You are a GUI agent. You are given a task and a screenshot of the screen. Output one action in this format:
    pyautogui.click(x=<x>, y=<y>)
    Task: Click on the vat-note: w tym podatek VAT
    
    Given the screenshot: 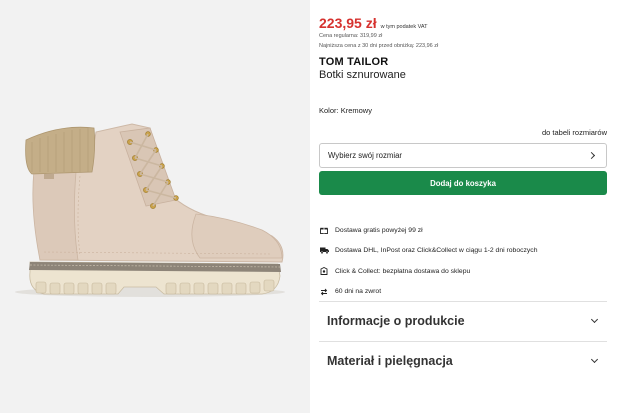 What is the action you would take?
    pyautogui.click(x=404, y=27)
    